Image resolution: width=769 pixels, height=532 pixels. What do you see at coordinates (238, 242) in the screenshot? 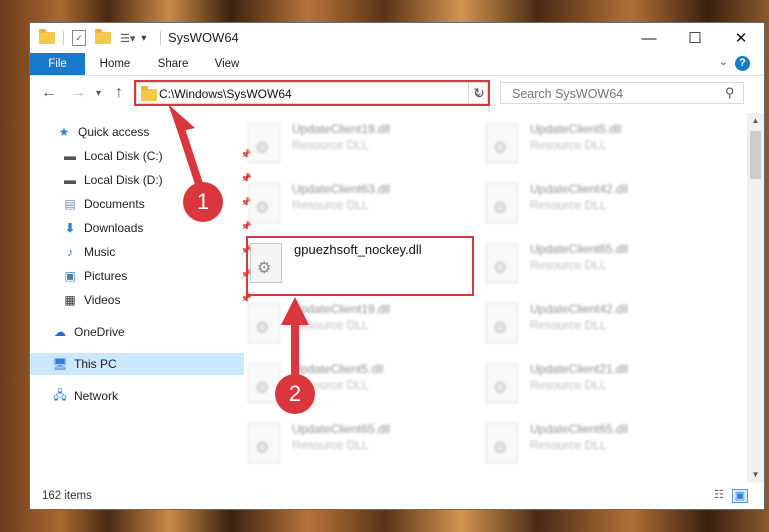
I see `annotation-arrows` at bounding box center [238, 242].